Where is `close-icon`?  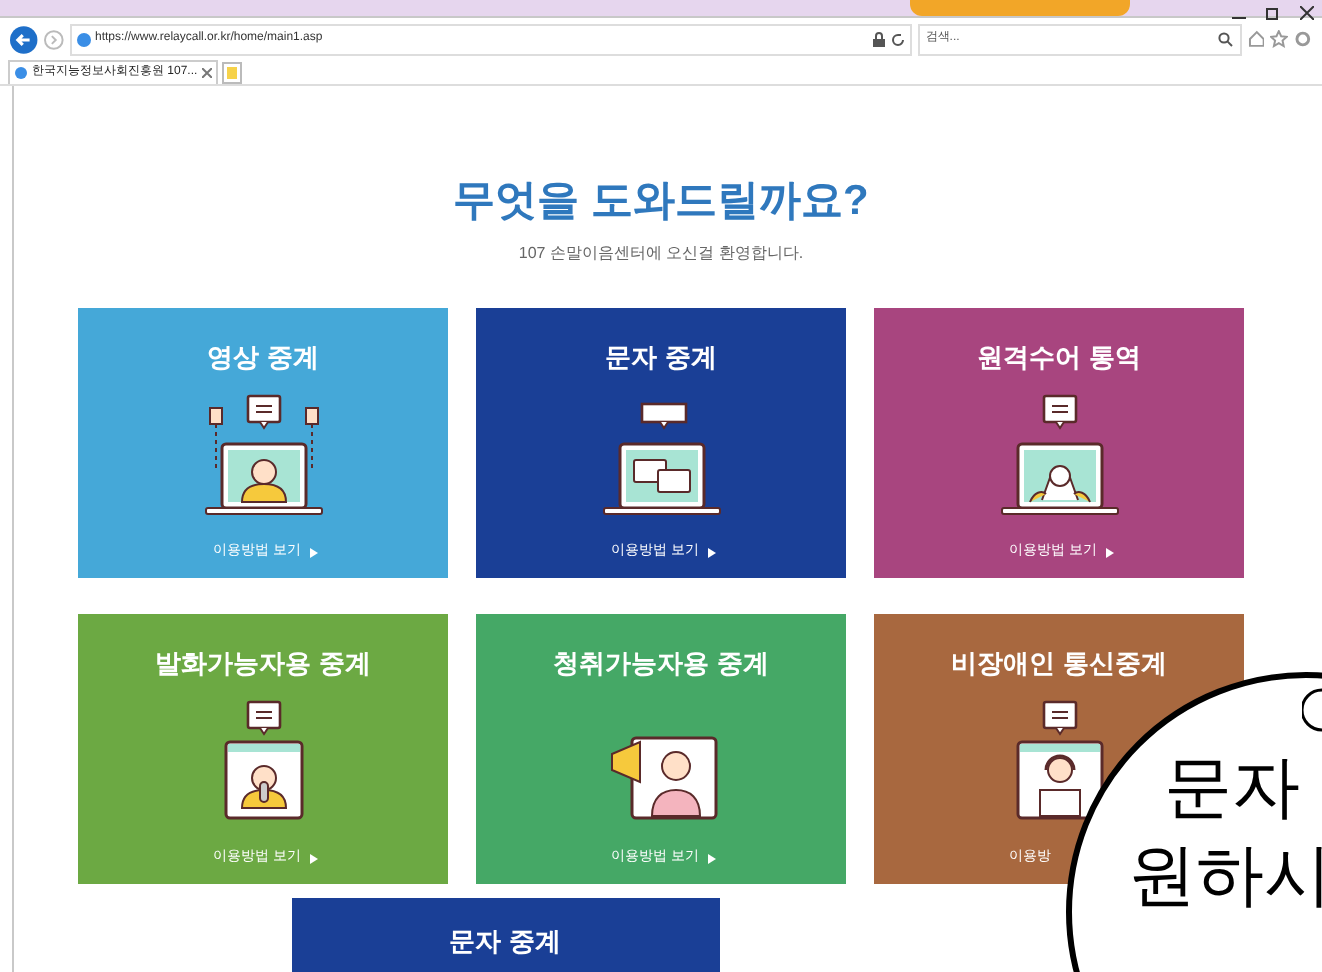 close-icon is located at coordinates (1307, 13).